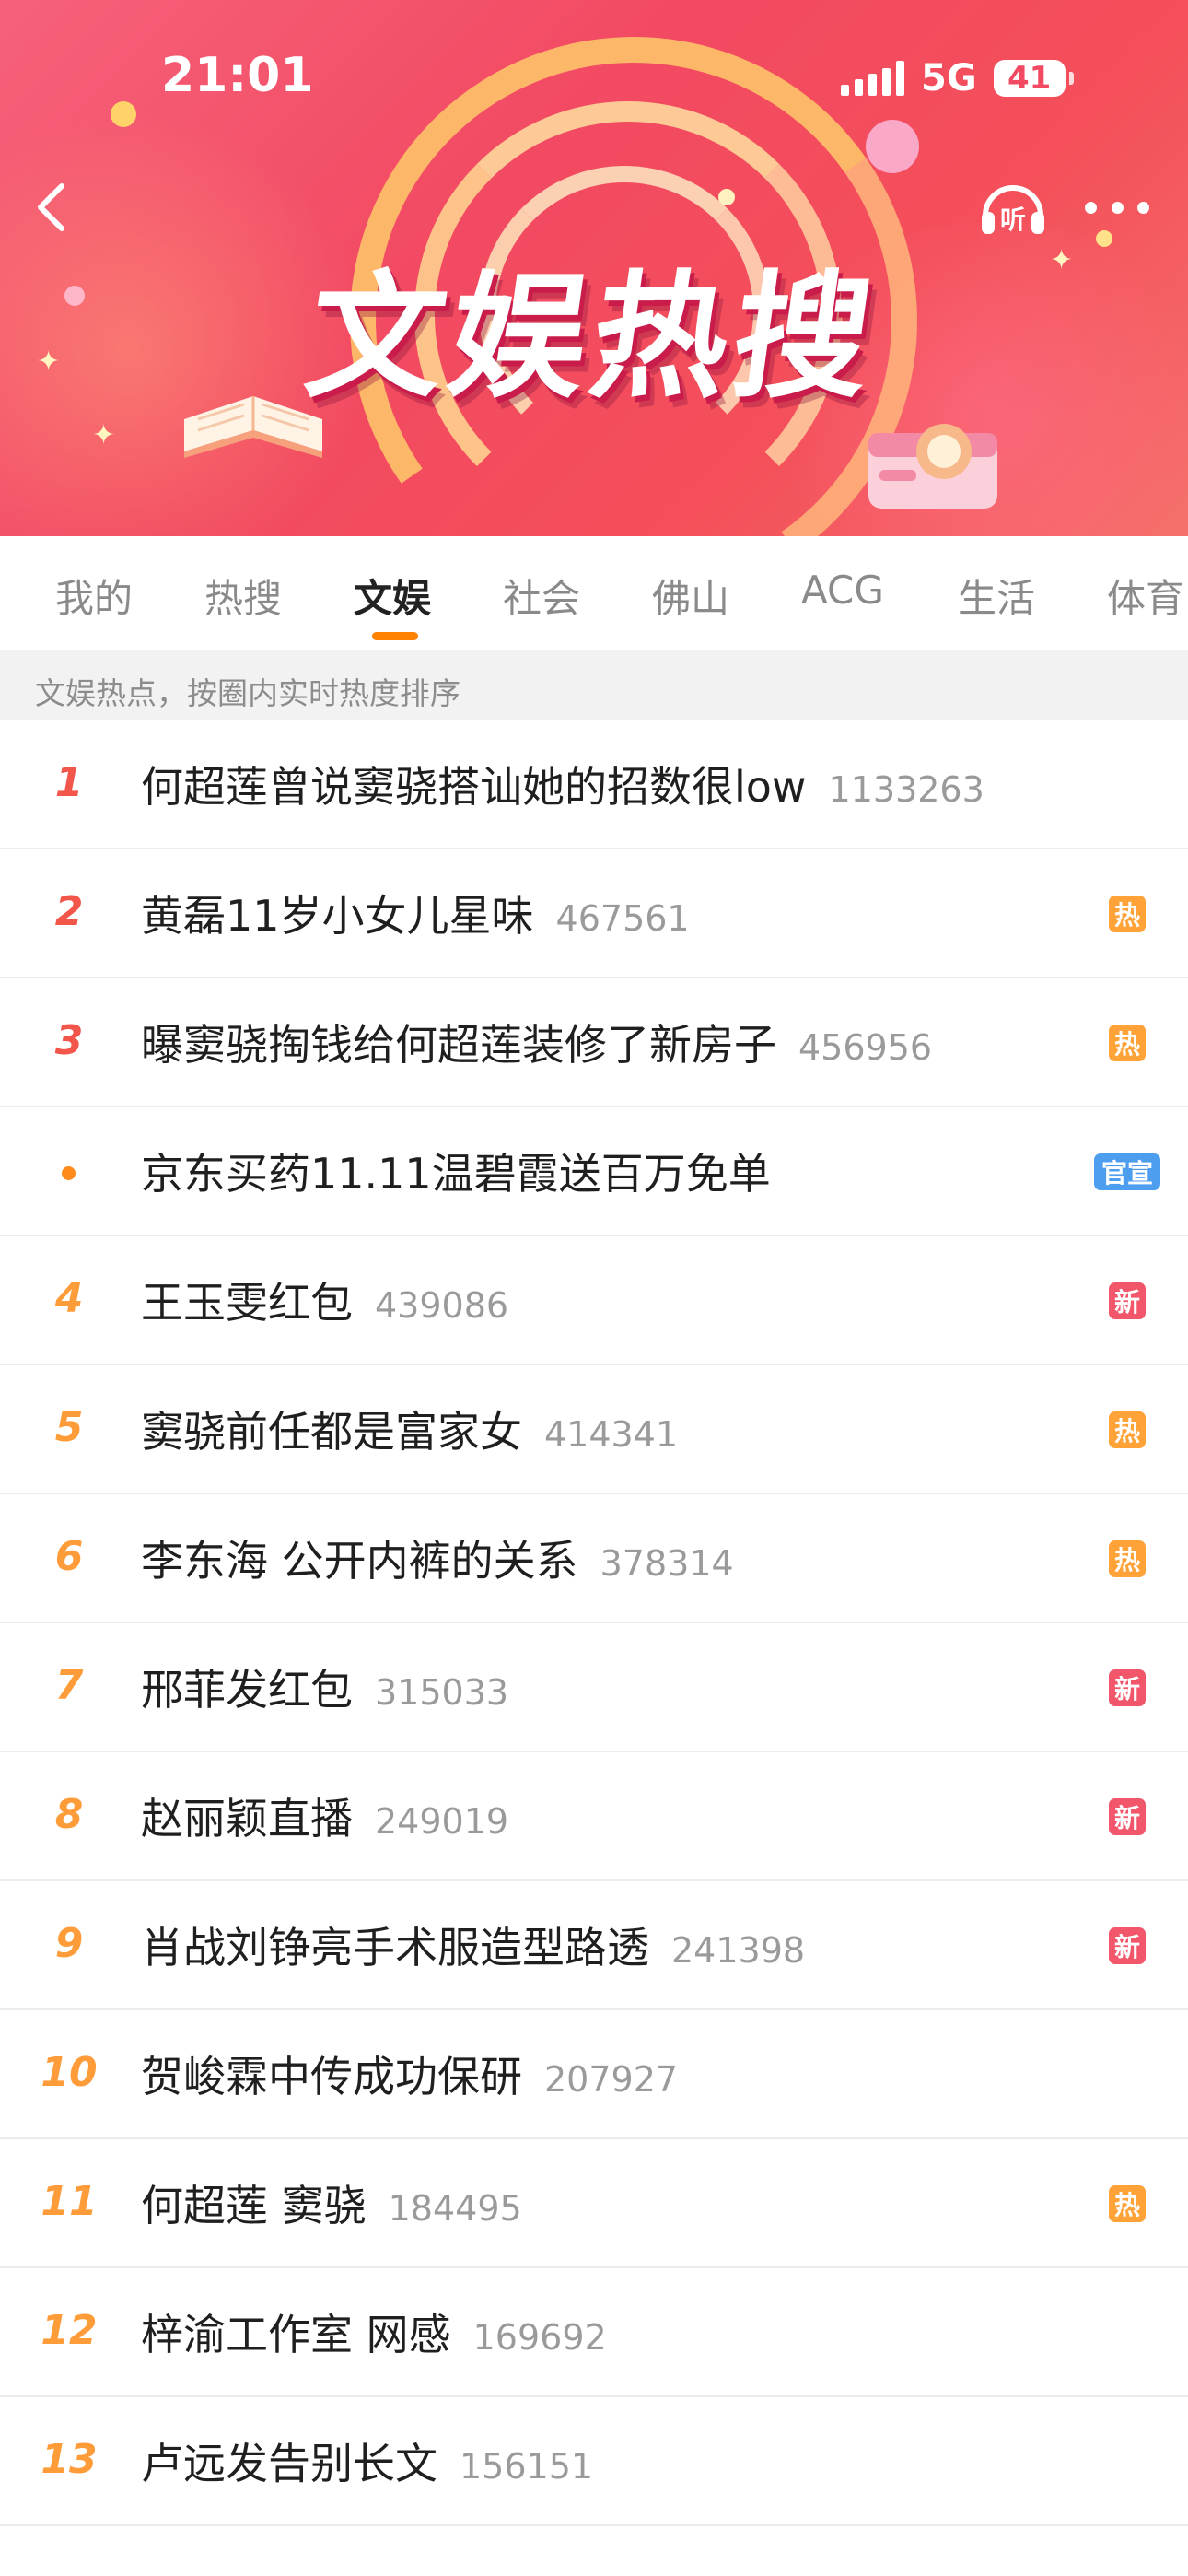 The image size is (1188, 2576). Describe the element at coordinates (237, 75) in the screenshot. I see `status-time: 21:01` at that location.